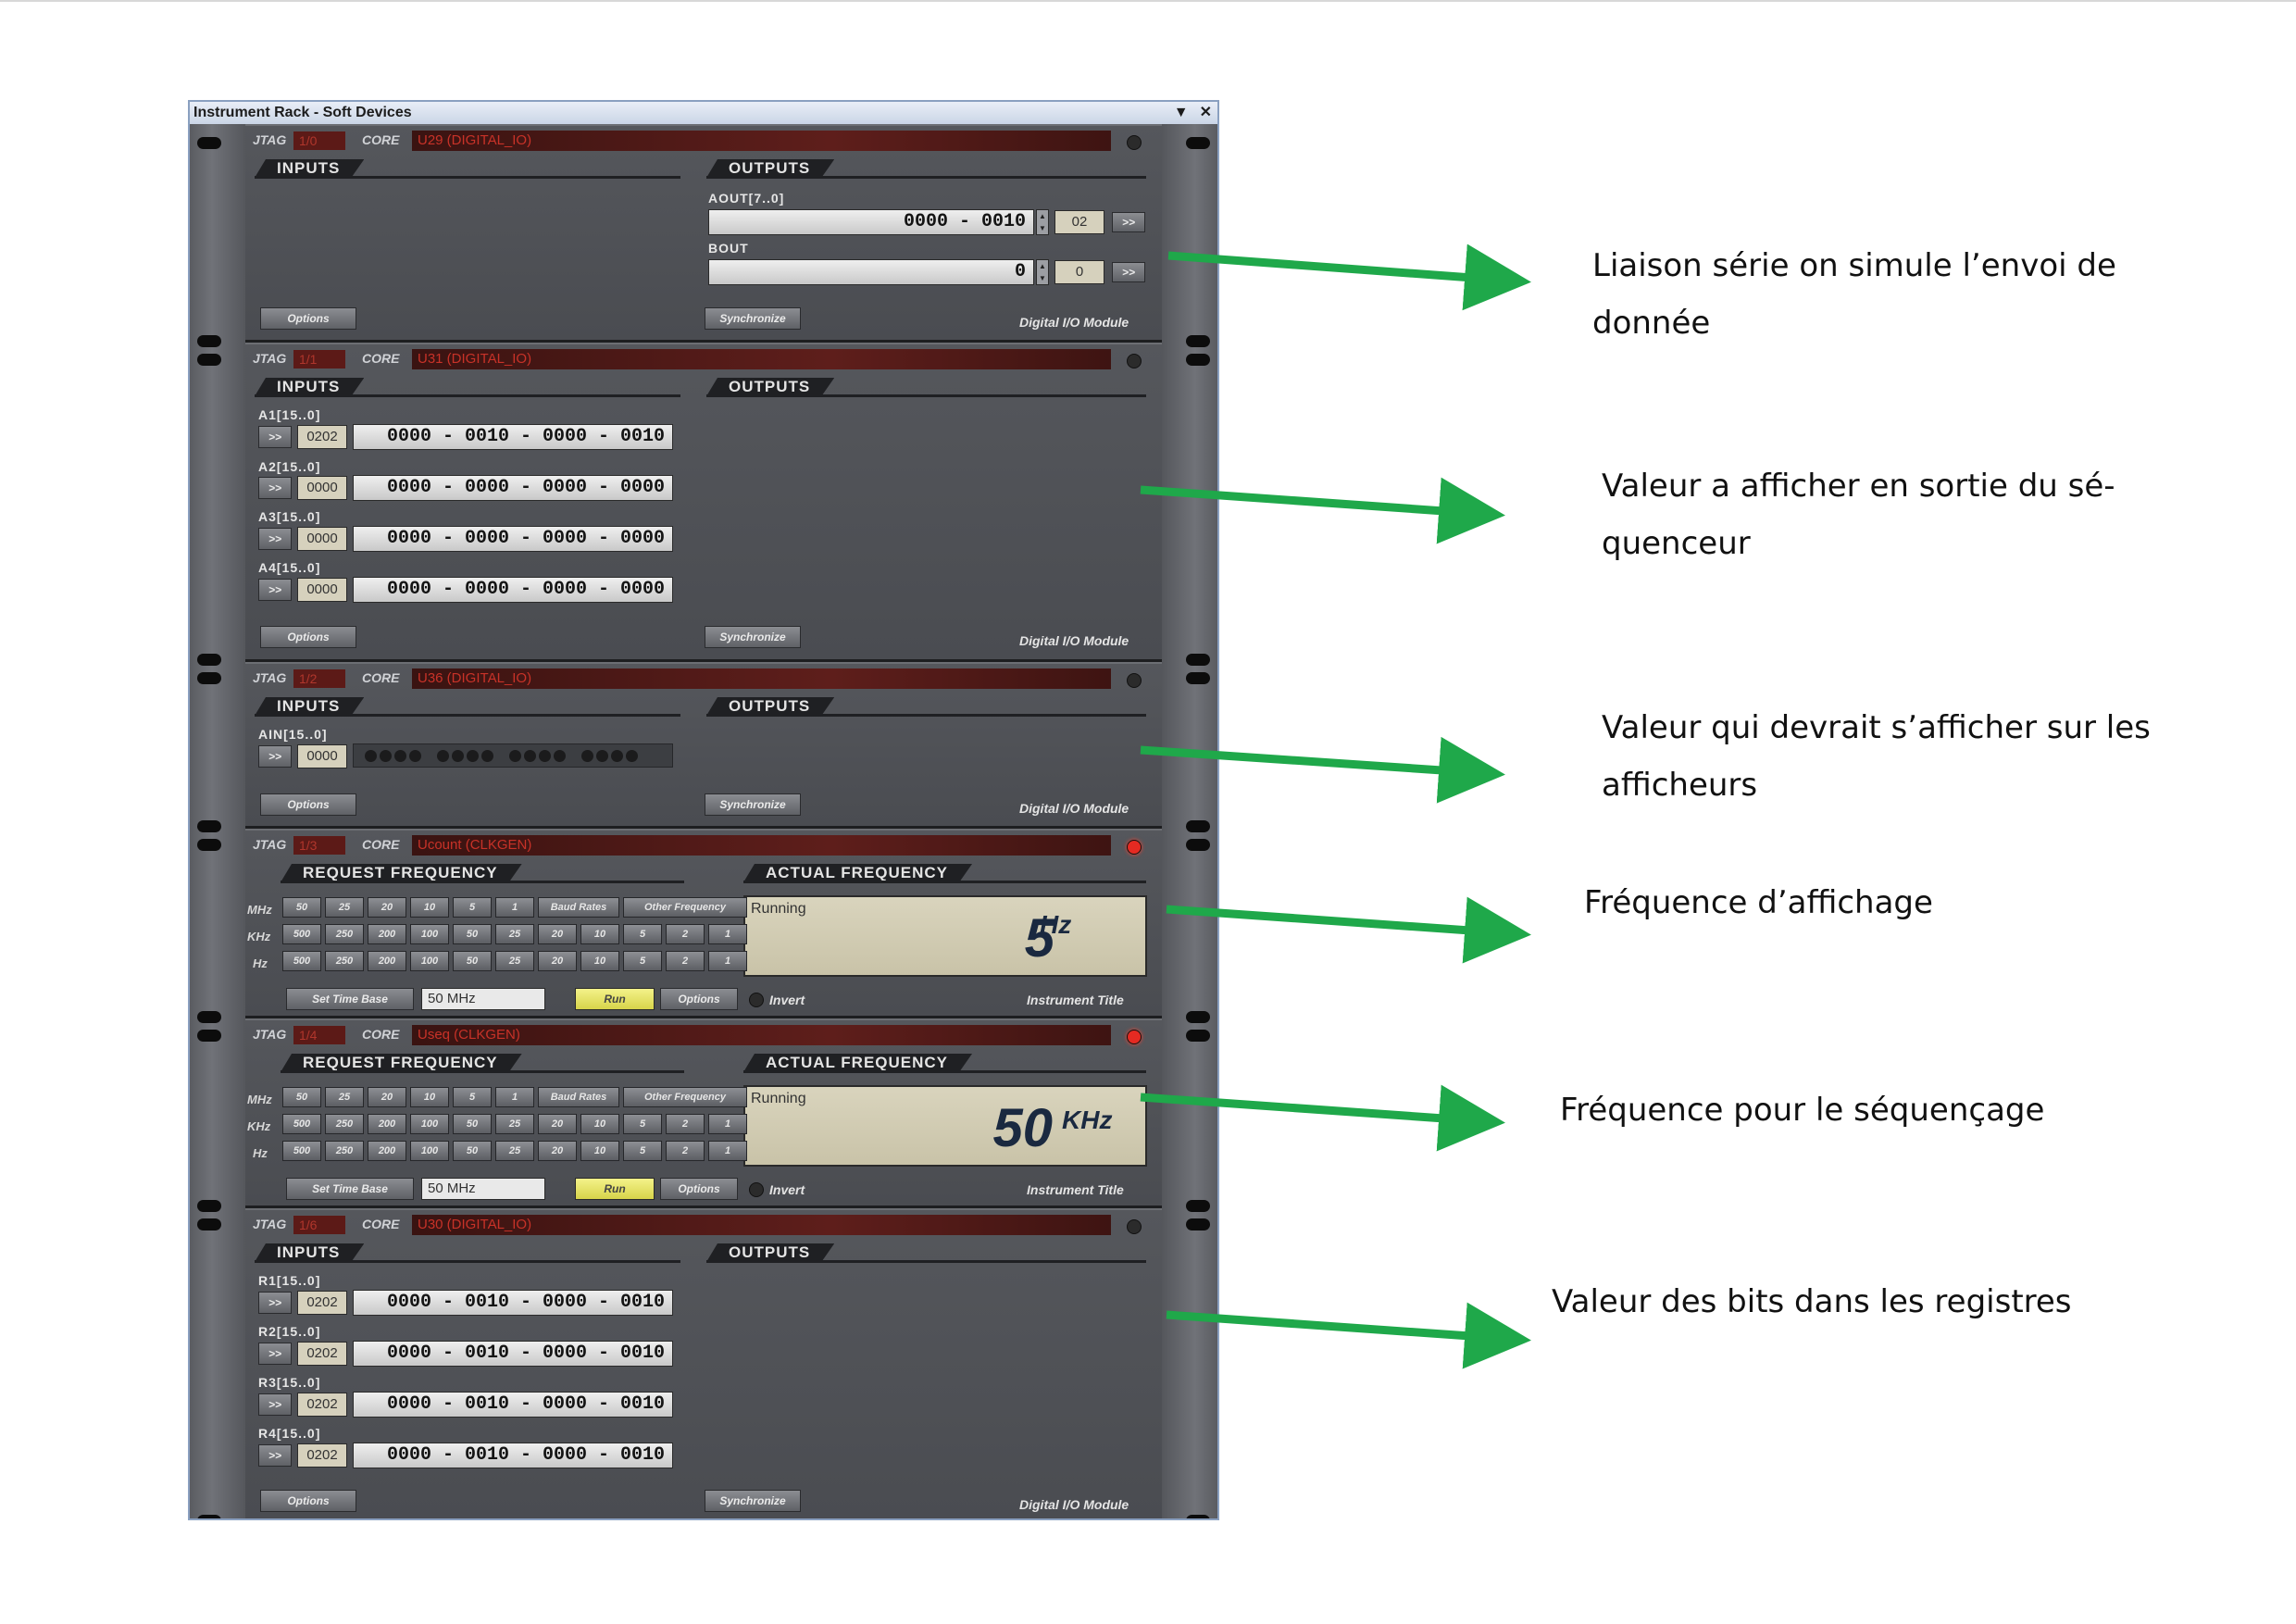  I want to click on arrow-register-bits, so click(1348, 1335).